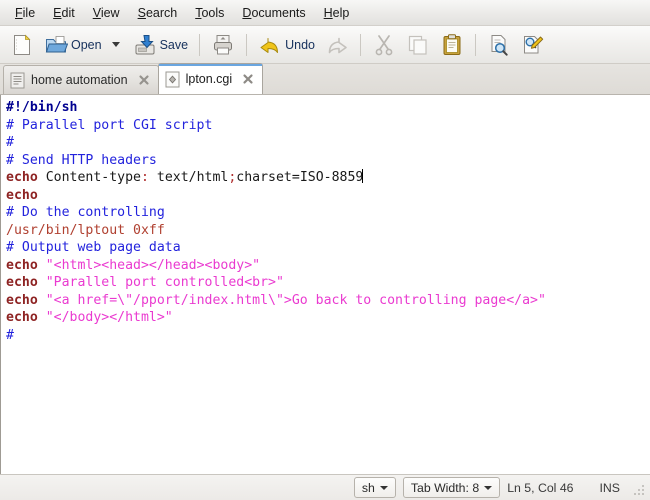 This screenshot has width=650, height=500. Describe the element at coordinates (269, 45) in the screenshot. I see `undo-arrow-icon` at that location.